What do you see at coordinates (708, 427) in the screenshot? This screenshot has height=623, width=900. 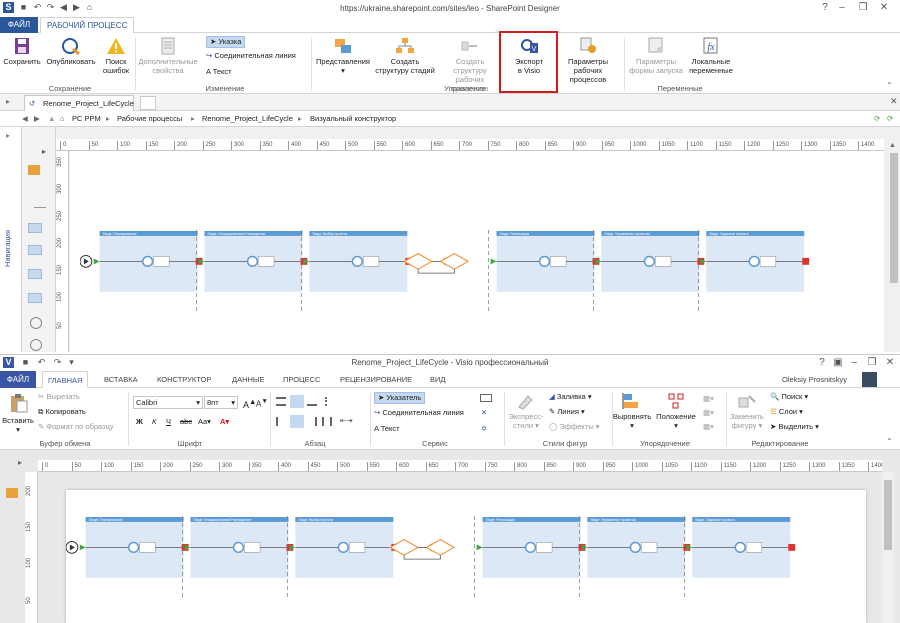 I see `group-shapes-icon: ▩▾` at bounding box center [708, 427].